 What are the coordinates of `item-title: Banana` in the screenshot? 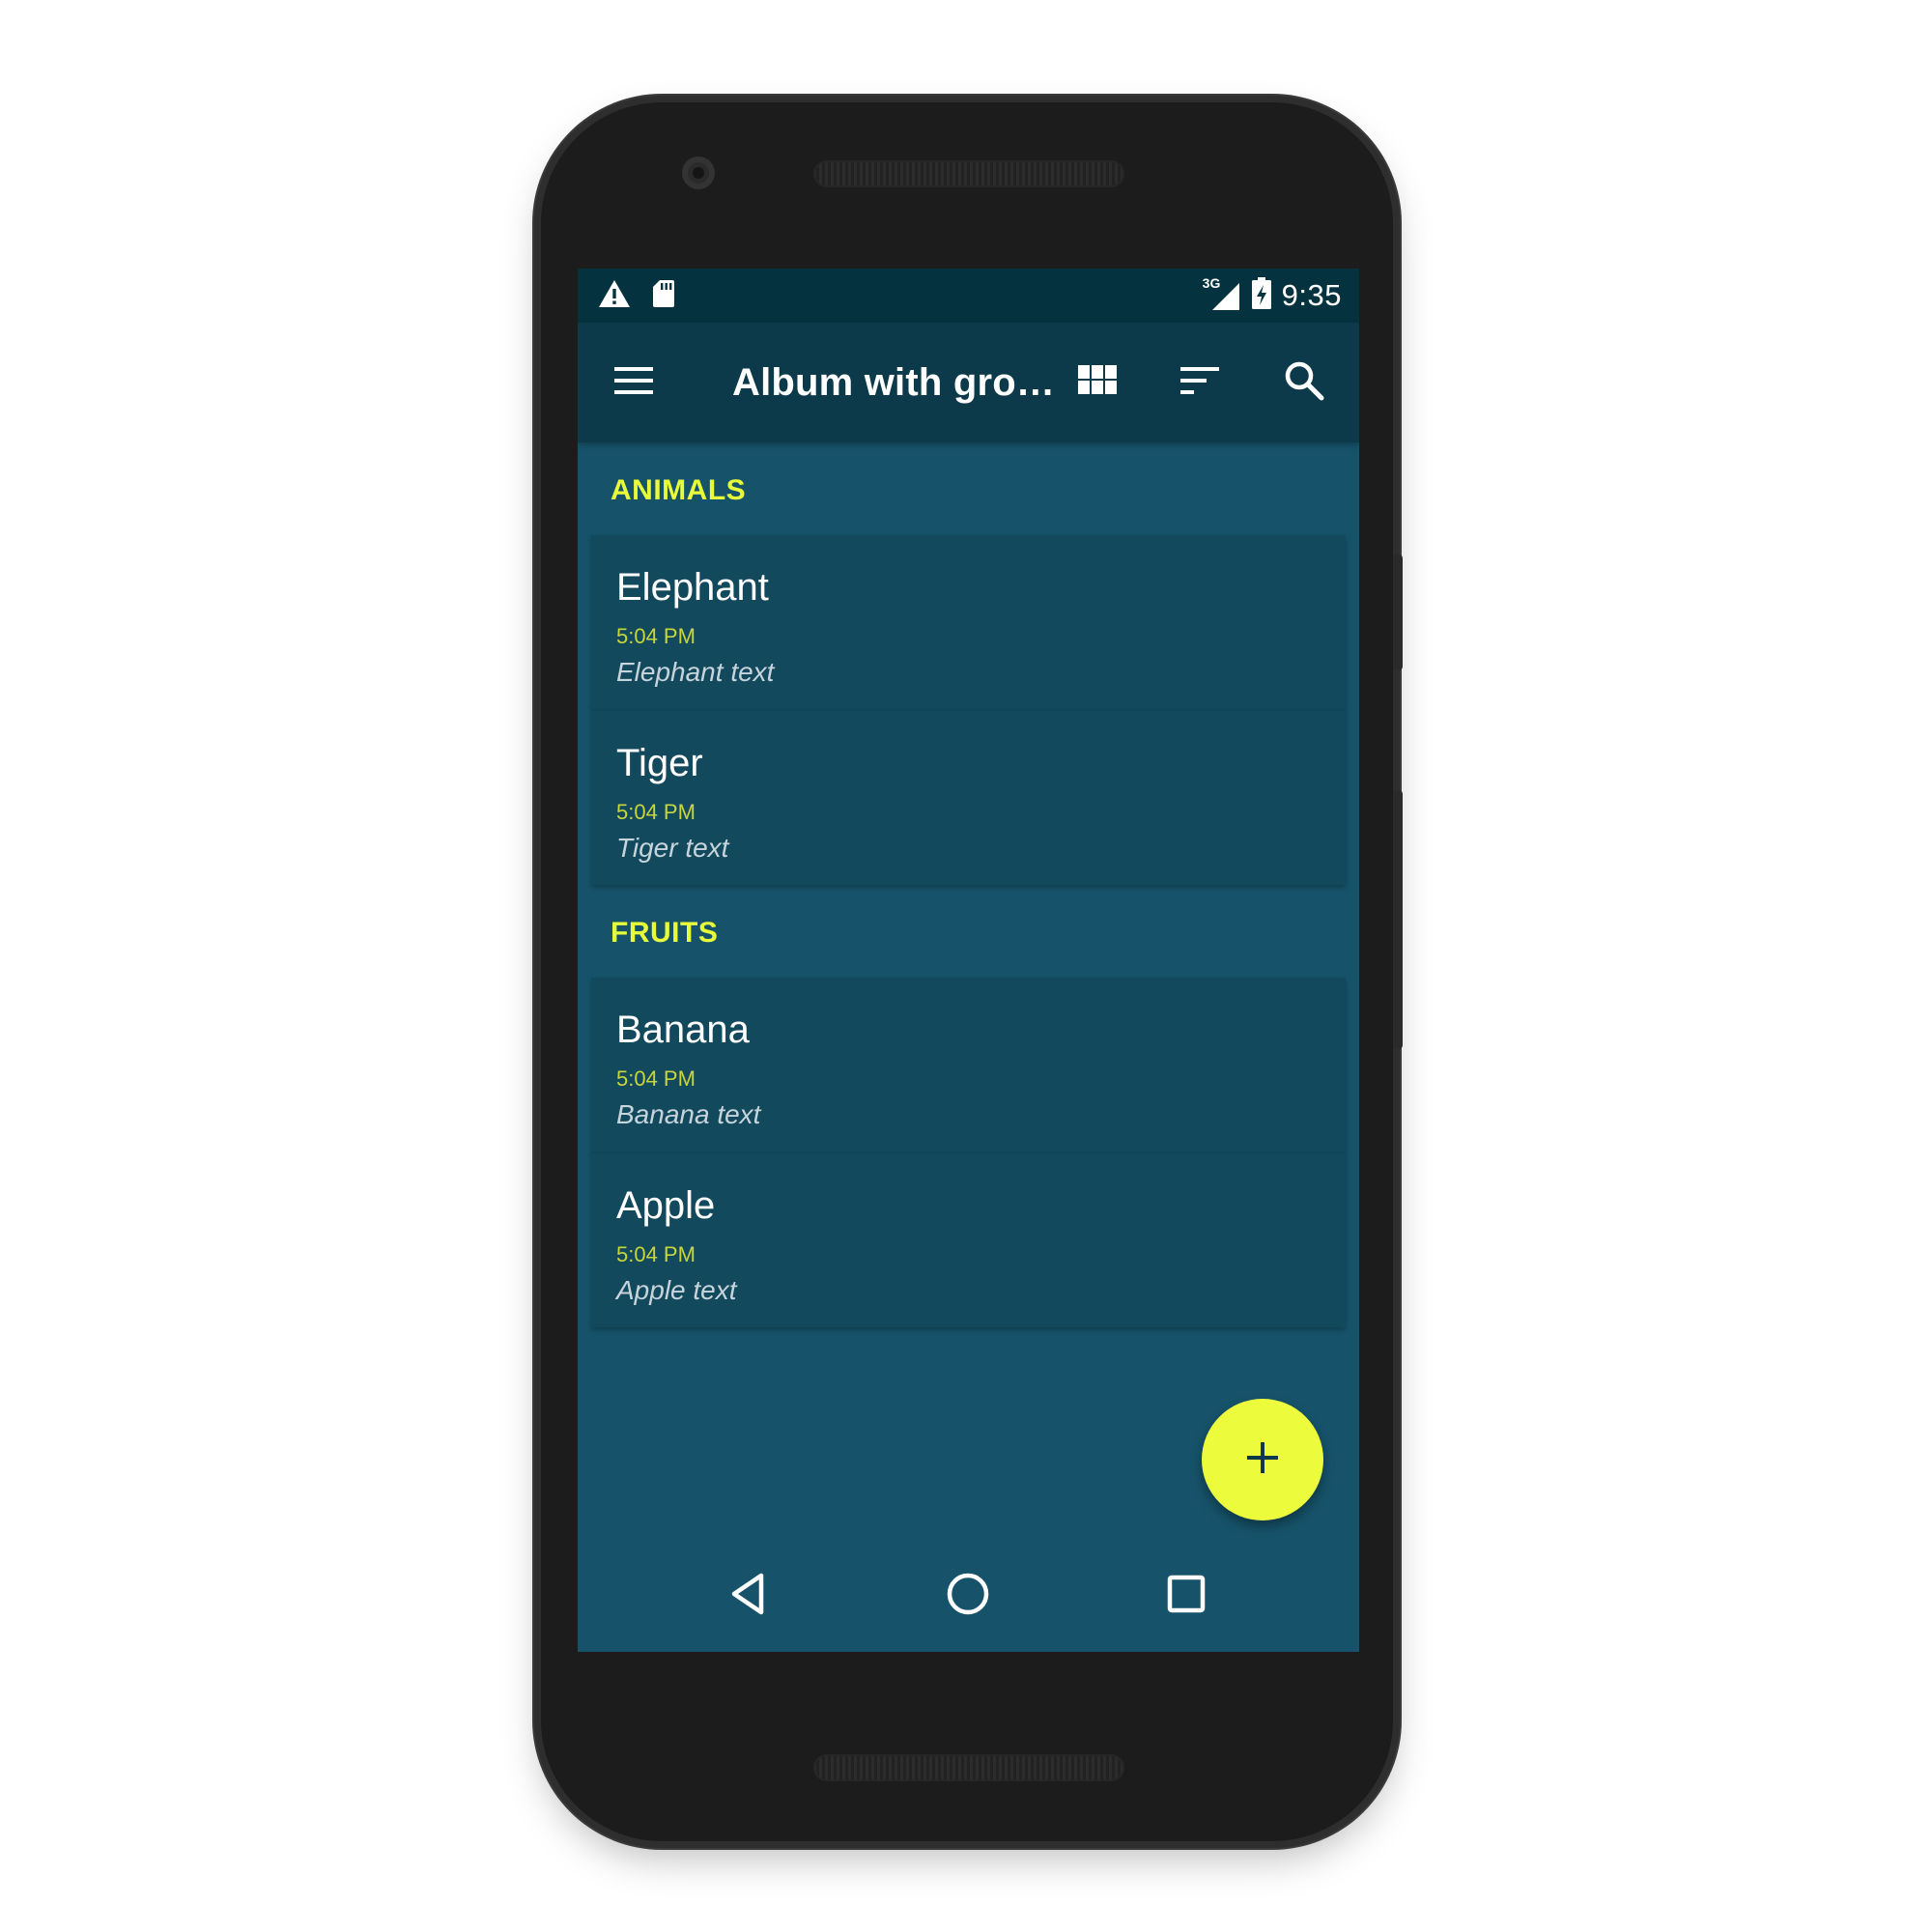 It's located at (683, 1030).